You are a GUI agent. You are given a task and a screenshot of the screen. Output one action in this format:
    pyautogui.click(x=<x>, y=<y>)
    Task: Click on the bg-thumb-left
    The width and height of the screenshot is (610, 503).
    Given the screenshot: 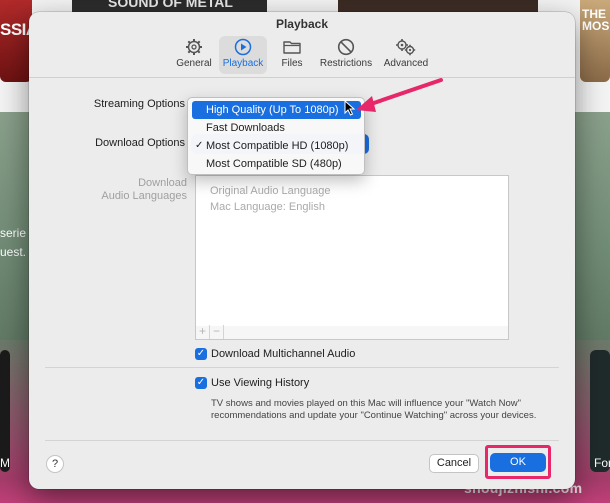 What is the action you would take?
    pyautogui.click(x=5, y=411)
    